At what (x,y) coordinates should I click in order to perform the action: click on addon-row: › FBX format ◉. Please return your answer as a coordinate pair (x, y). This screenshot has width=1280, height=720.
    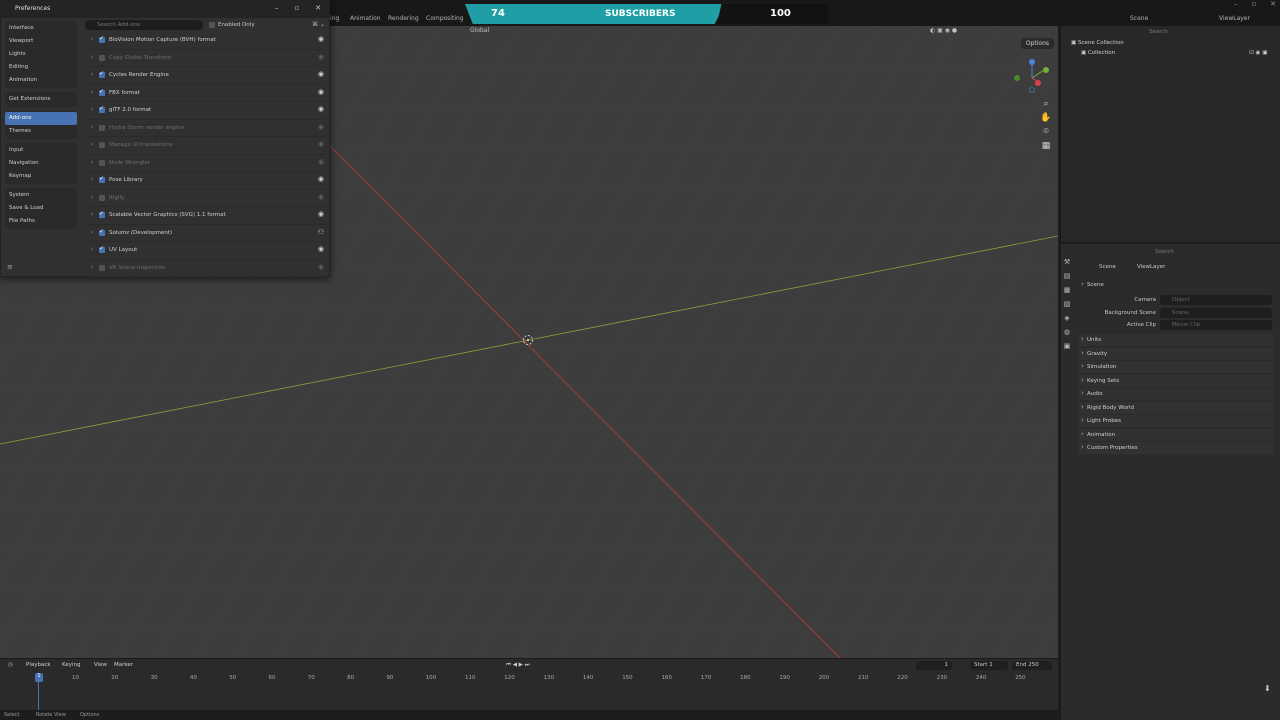
    Looking at the image, I should click on (206, 93).